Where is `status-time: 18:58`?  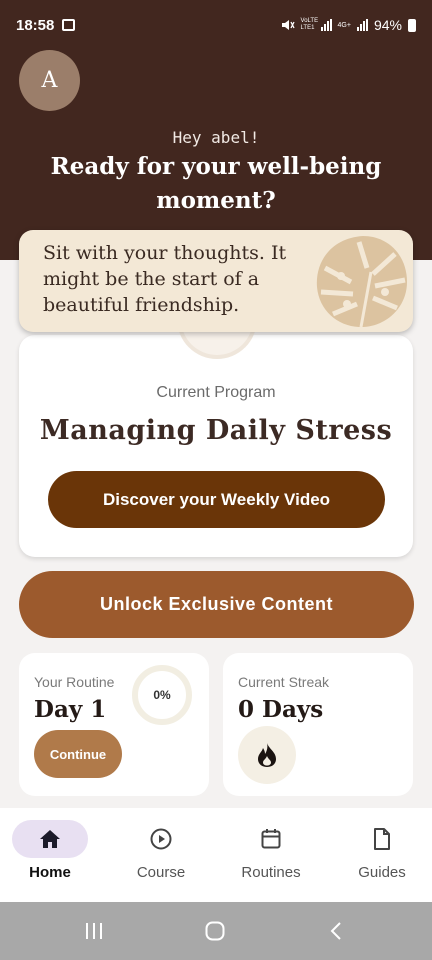
status-time: 18:58 is located at coordinates (35, 25).